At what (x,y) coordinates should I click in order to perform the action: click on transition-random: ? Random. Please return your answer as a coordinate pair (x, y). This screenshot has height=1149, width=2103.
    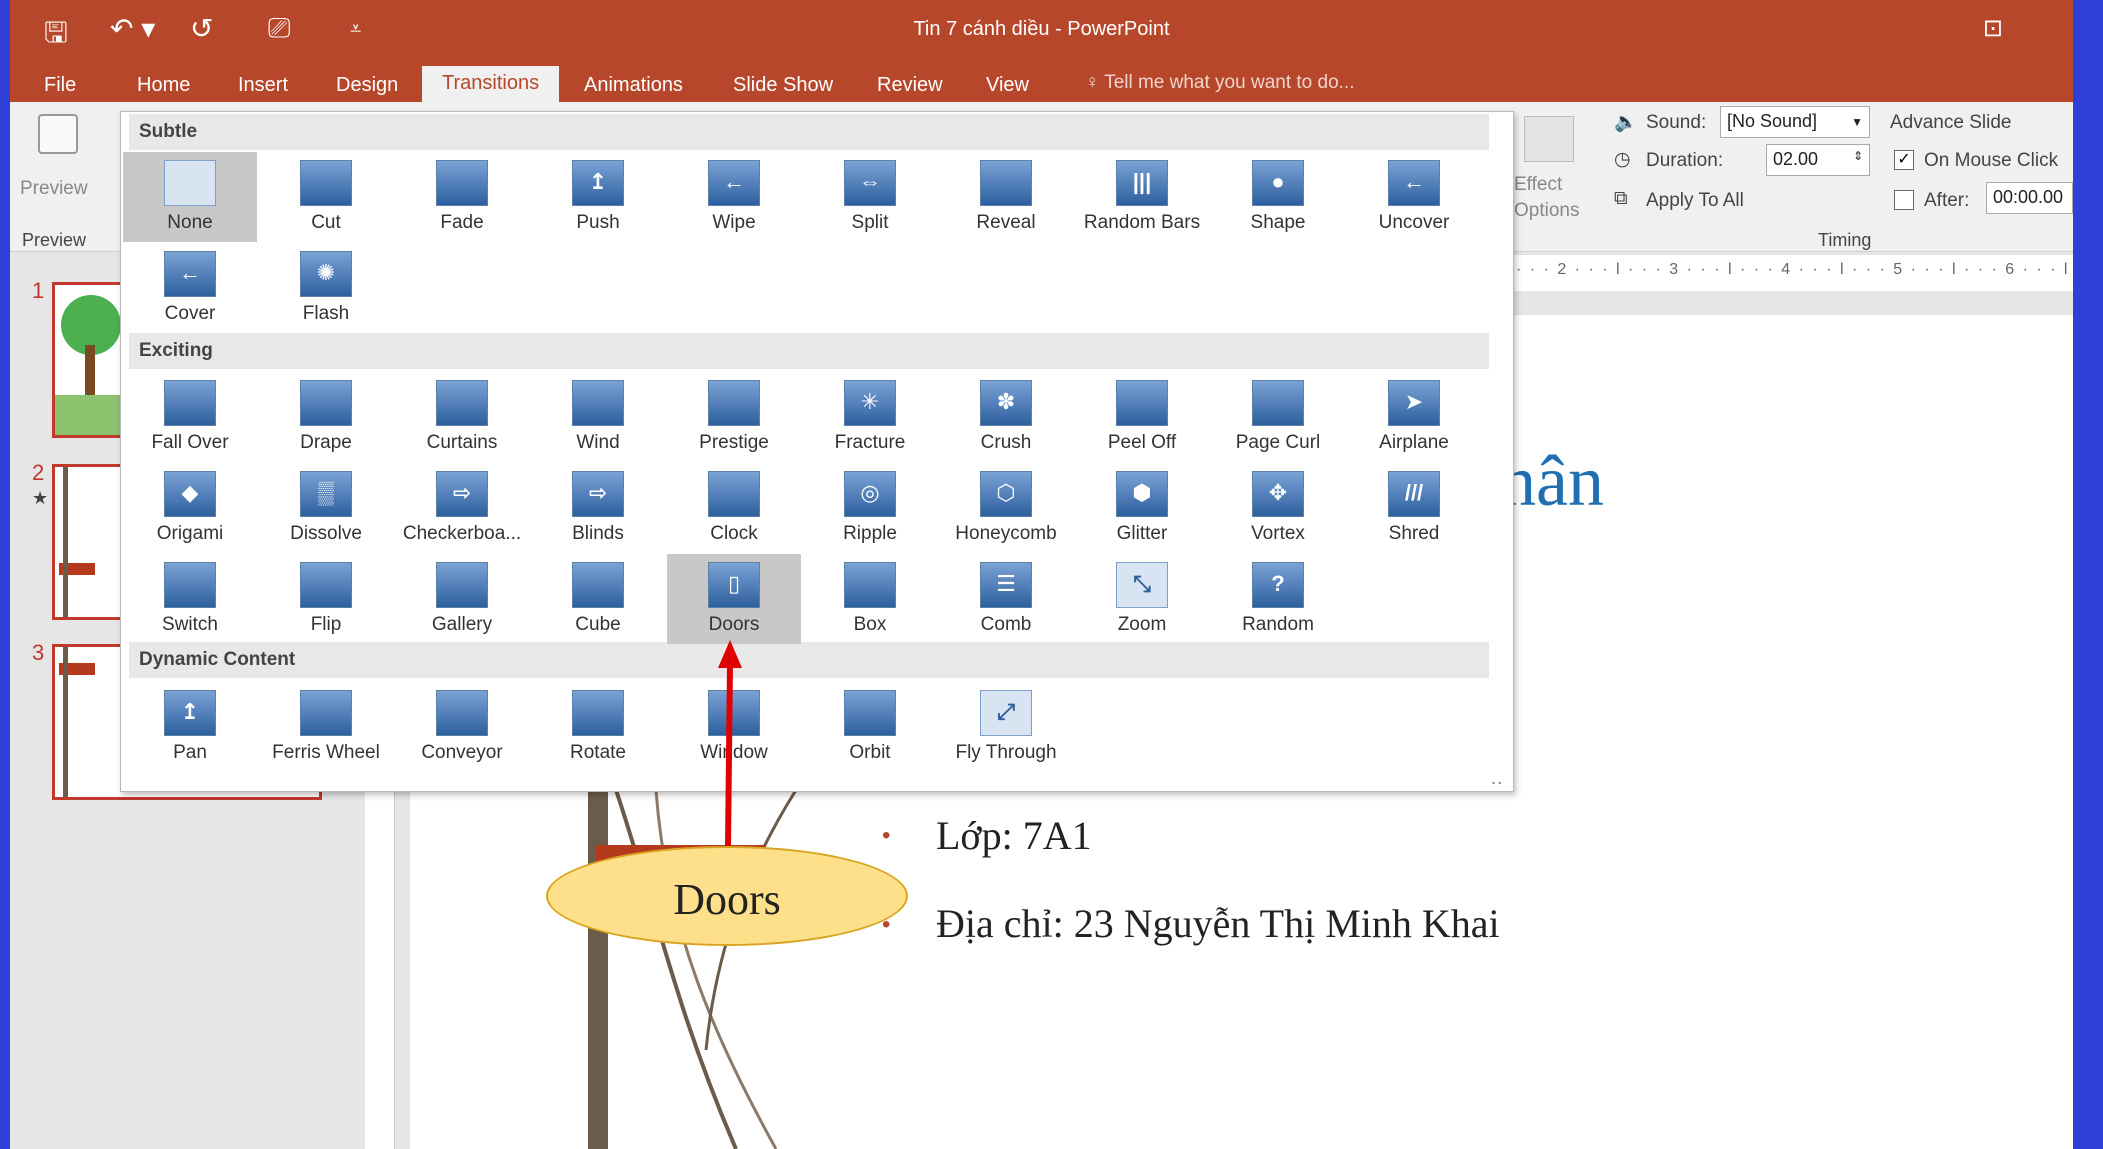
    Looking at the image, I should click on (1278, 599).